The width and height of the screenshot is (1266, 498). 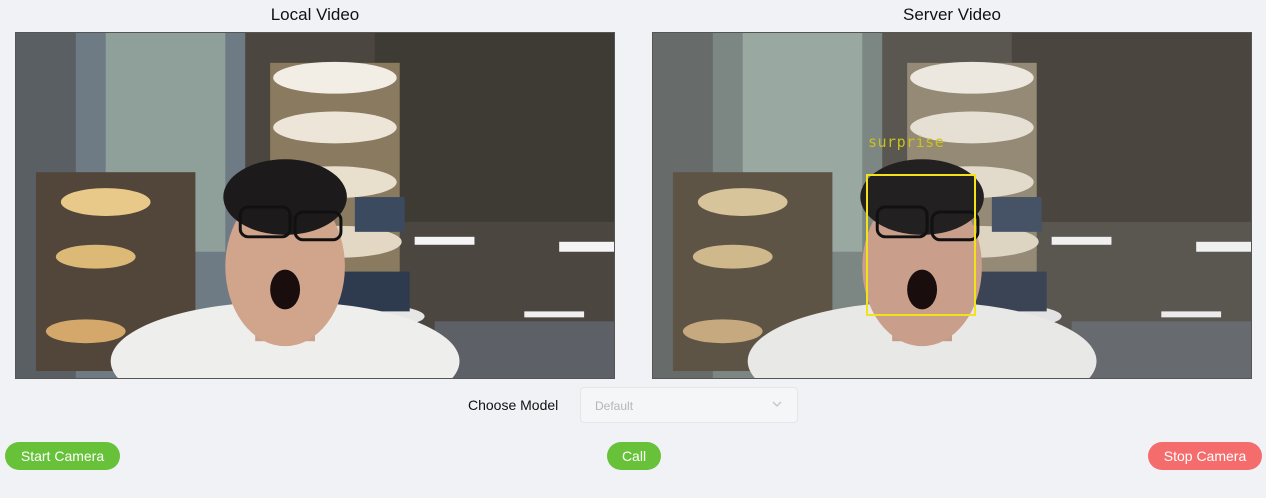 I want to click on server-video-title: Server Video, so click(x=952, y=14).